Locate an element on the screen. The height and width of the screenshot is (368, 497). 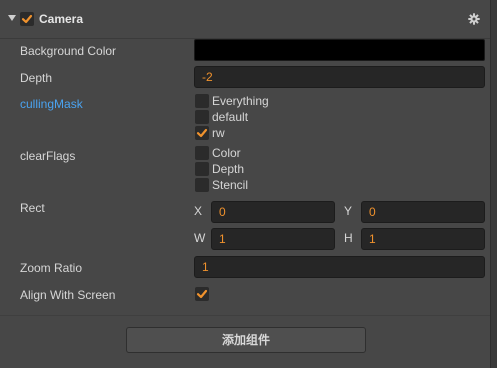
gear-icon is located at coordinates (474, 19).